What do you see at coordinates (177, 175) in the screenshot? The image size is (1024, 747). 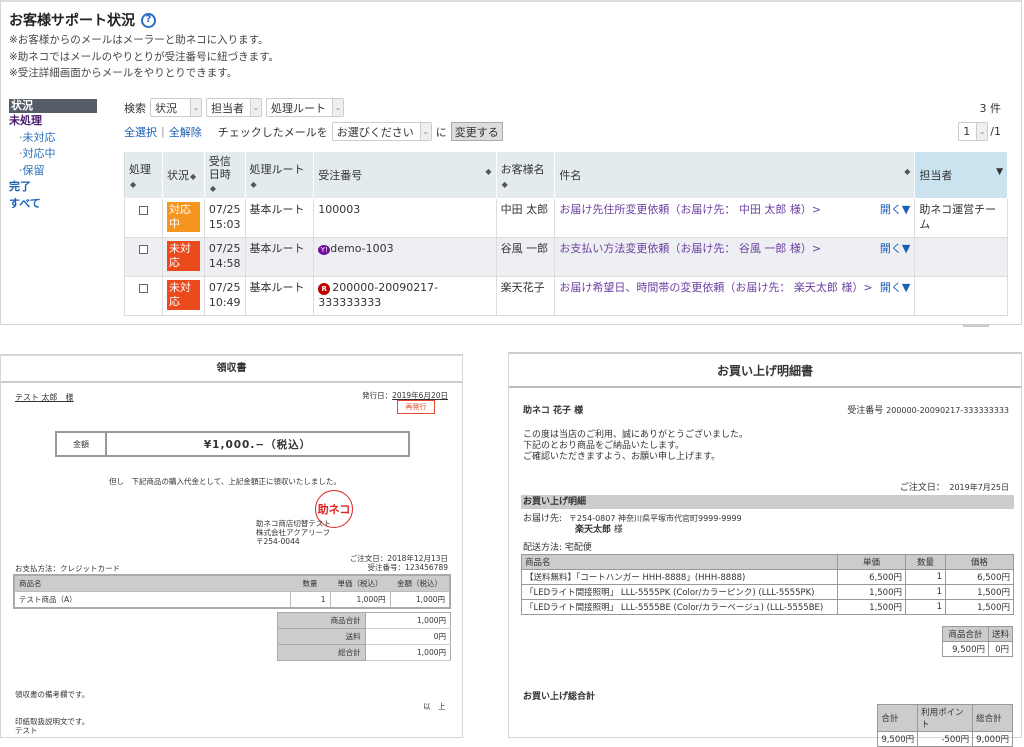 I see `col-label: 状況` at bounding box center [177, 175].